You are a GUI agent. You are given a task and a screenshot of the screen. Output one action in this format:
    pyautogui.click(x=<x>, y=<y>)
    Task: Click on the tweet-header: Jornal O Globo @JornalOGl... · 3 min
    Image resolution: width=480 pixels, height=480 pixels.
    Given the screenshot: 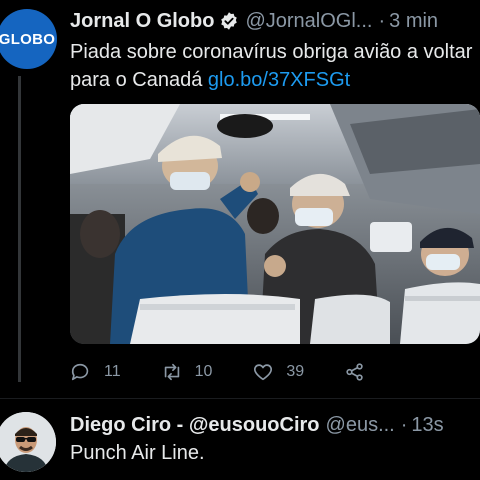 What is the action you would take?
    pyautogui.click(x=275, y=21)
    